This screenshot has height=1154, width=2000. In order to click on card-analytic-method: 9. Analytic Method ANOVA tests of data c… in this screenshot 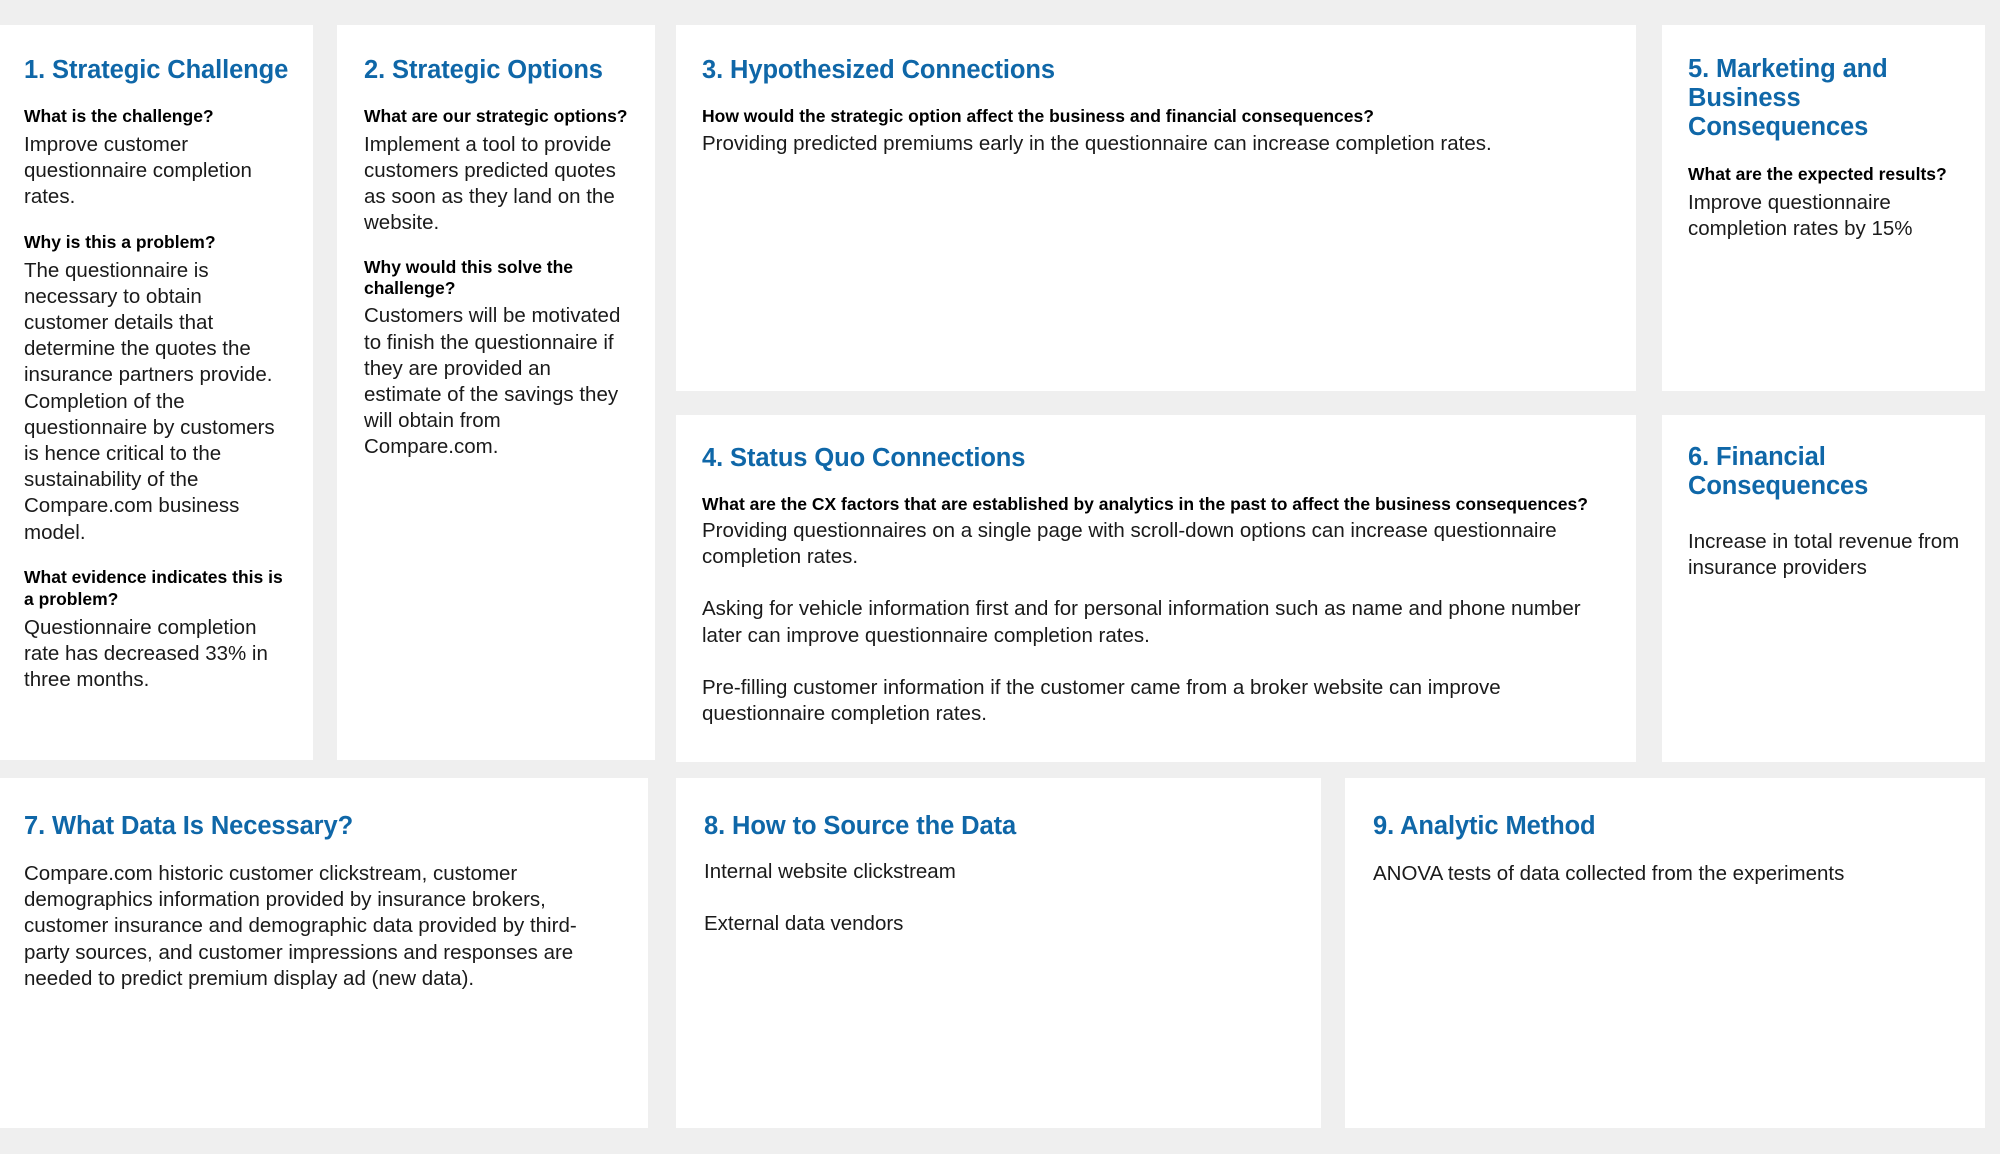, I will do `click(1665, 953)`.